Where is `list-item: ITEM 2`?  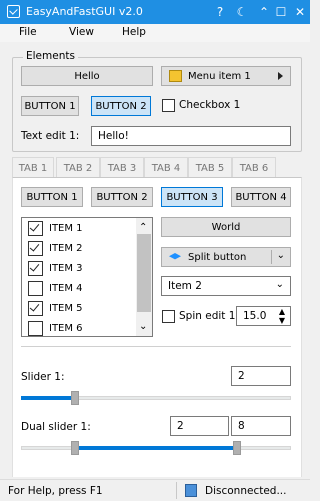 list-item: ITEM 2 is located at coordinates (55, 248).